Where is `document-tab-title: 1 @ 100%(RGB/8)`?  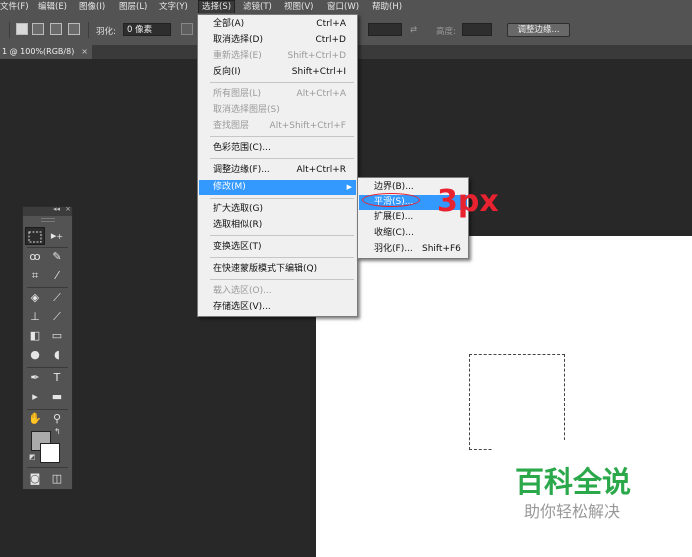 document-tab-title: 1 @ 100%(RGB/8) is located at coordinates (38, 51).